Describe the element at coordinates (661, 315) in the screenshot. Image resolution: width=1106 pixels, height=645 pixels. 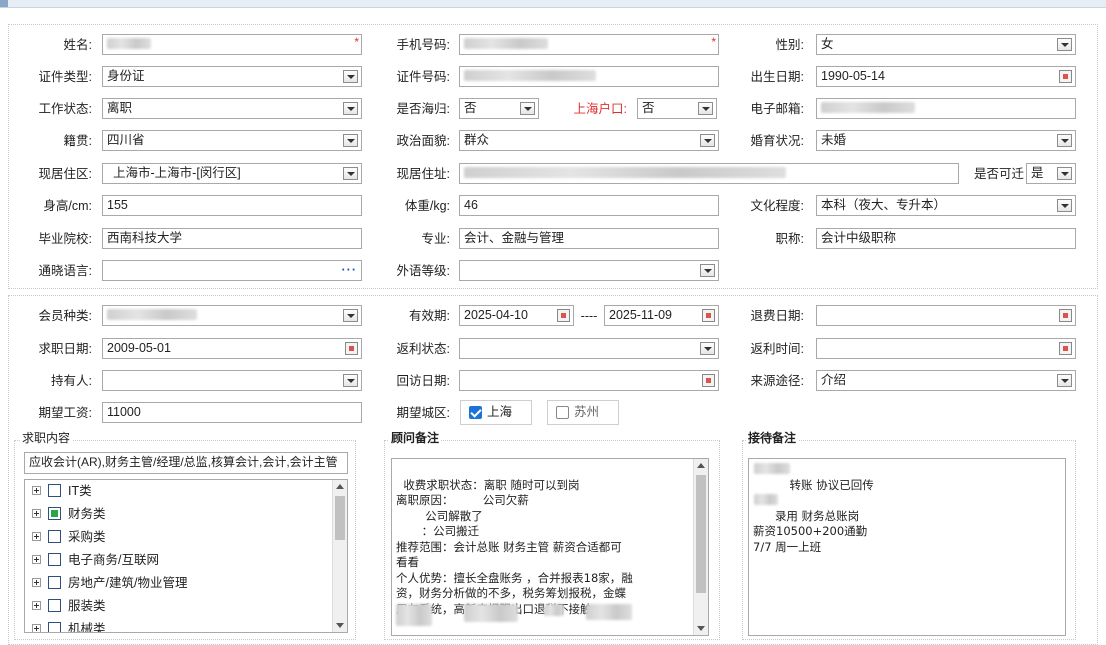
I see `valid-to-field: 2025-11-09` at that location.